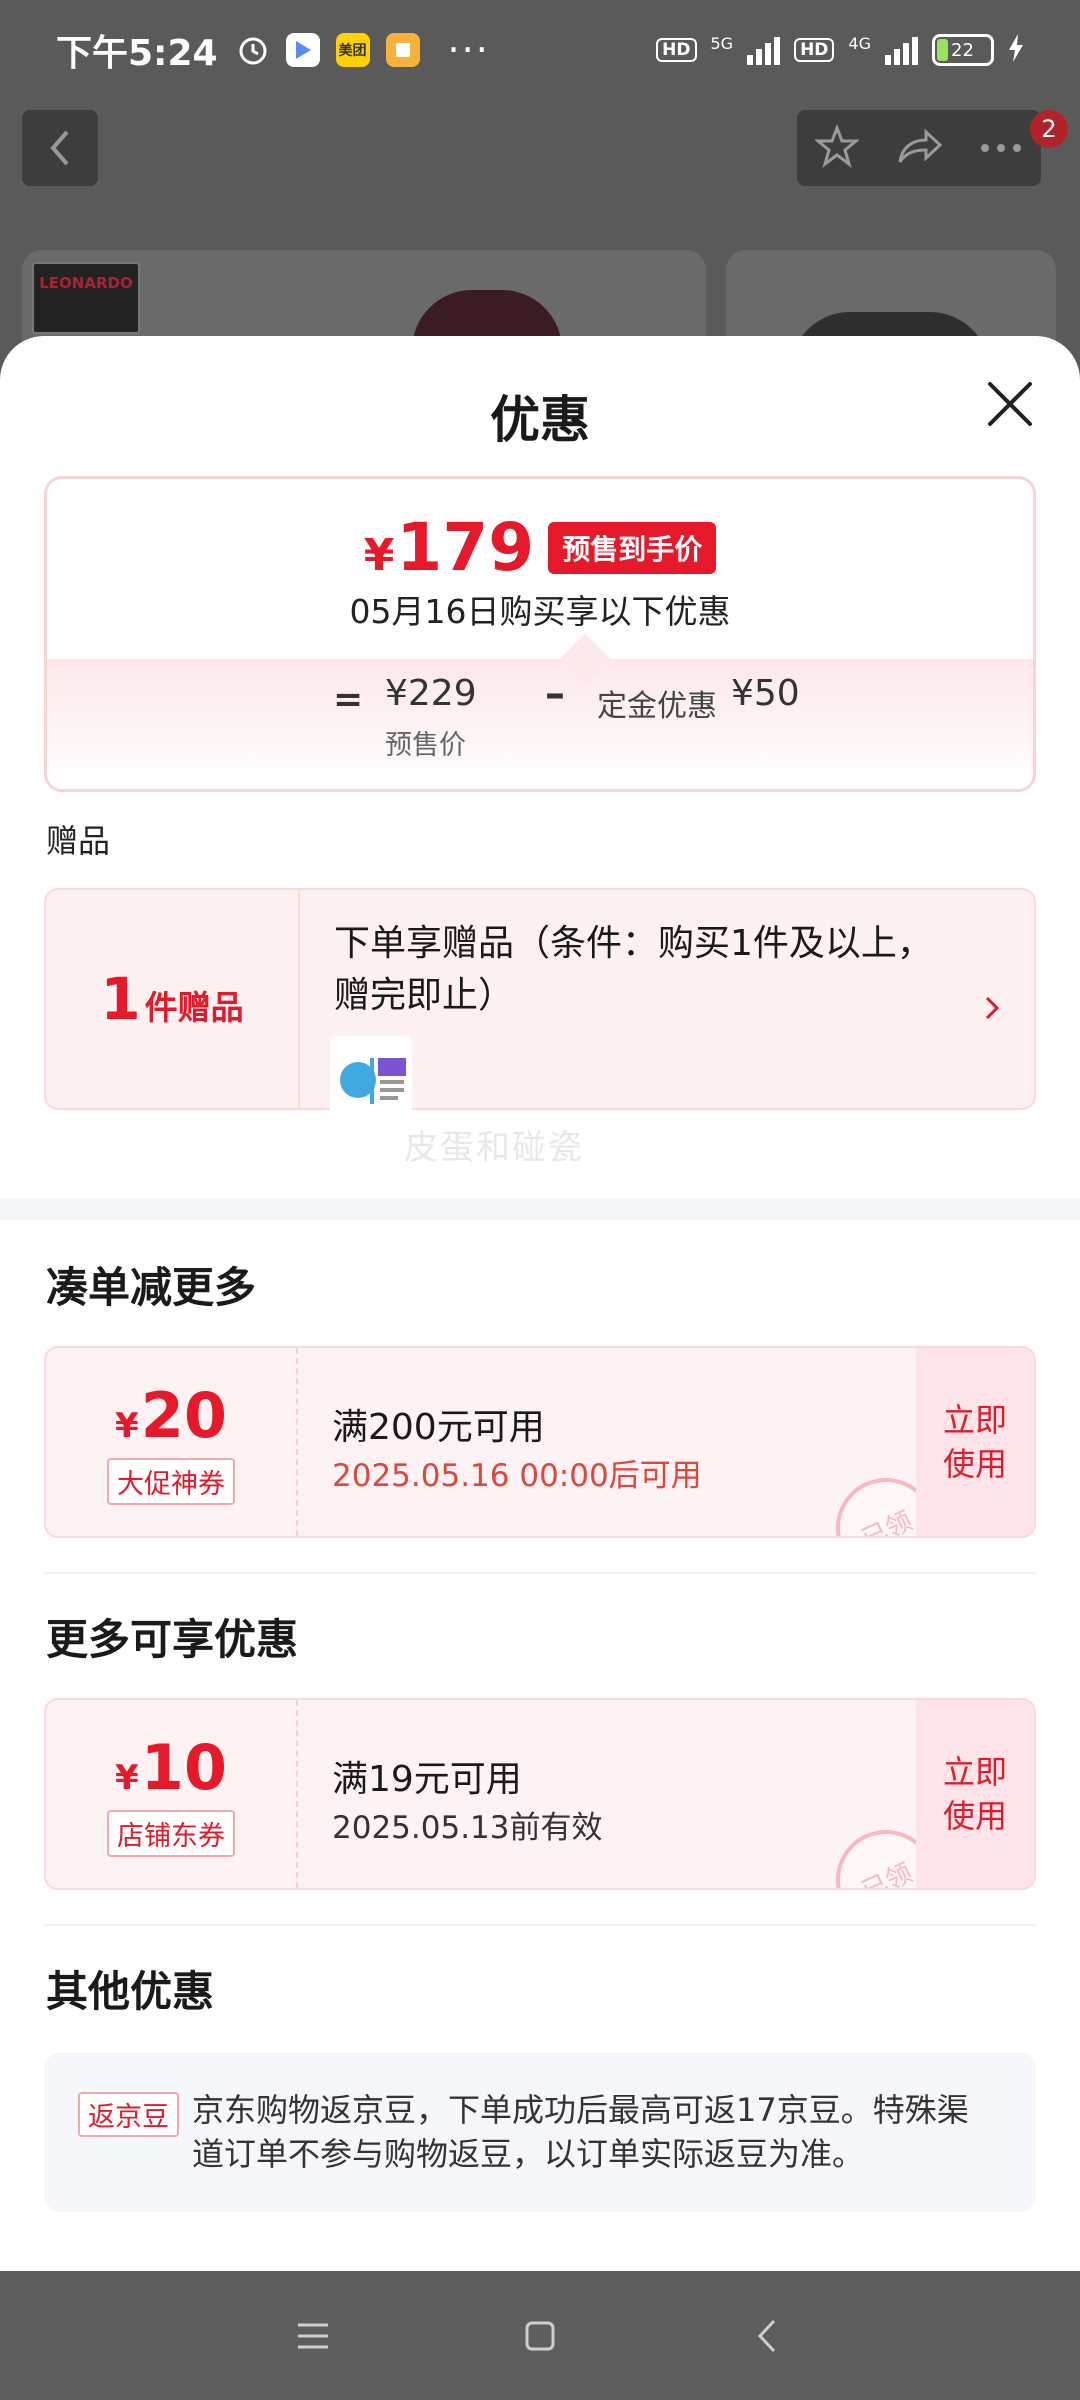 Image resolution: width=1080 pixels, height=2400 pixels. I want to click on home-icon, so click(540, 2335).